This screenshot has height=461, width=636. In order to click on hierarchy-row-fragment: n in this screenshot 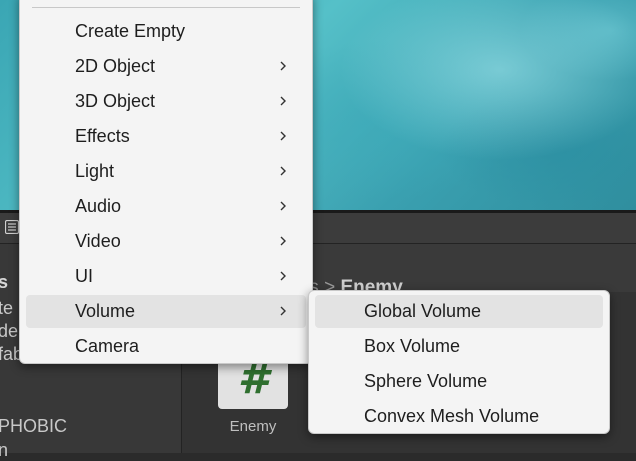, I will do `click(4, 450)`.